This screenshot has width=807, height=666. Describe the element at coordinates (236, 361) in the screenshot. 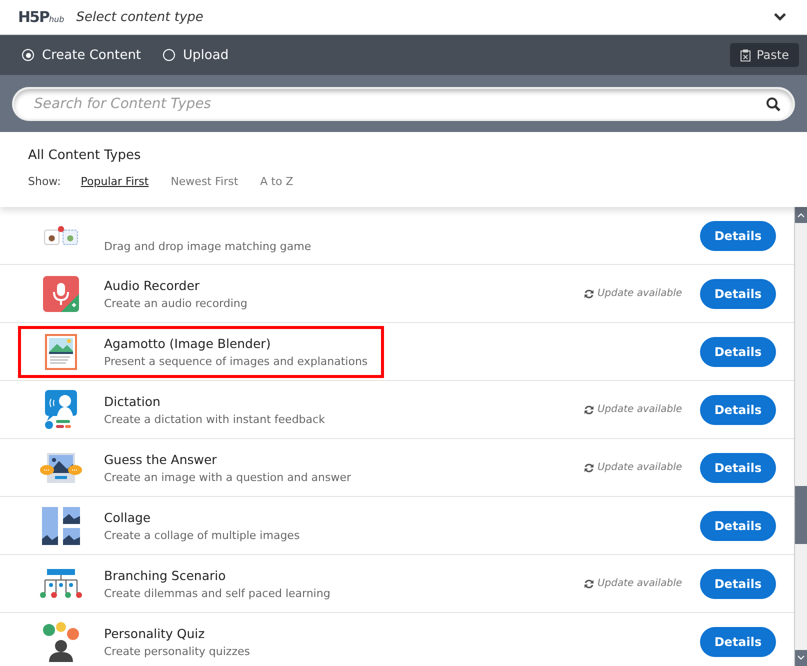

I see `item-description: Present a sequence of images and explanations` at that location.